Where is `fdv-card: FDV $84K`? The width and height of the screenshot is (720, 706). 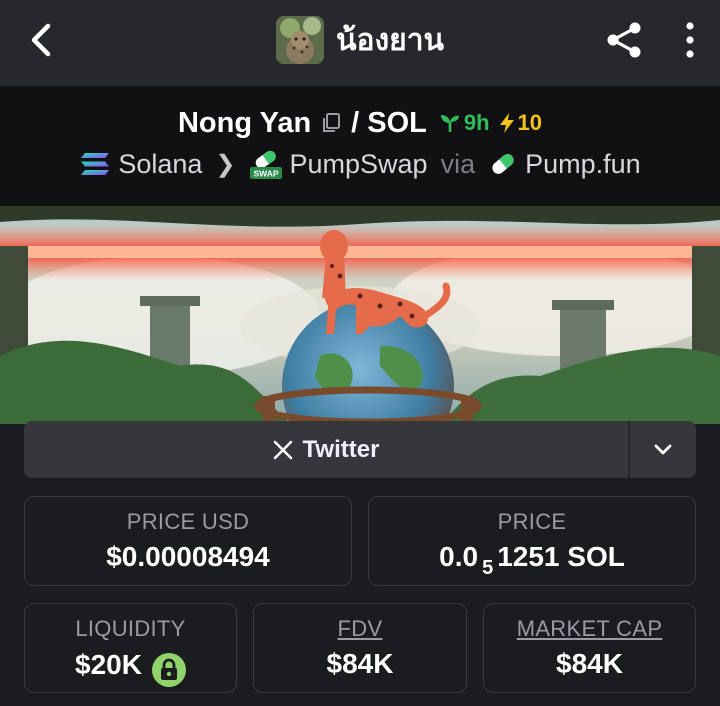 fdv-card: FDV $84K is located at coordinates (360, 648).